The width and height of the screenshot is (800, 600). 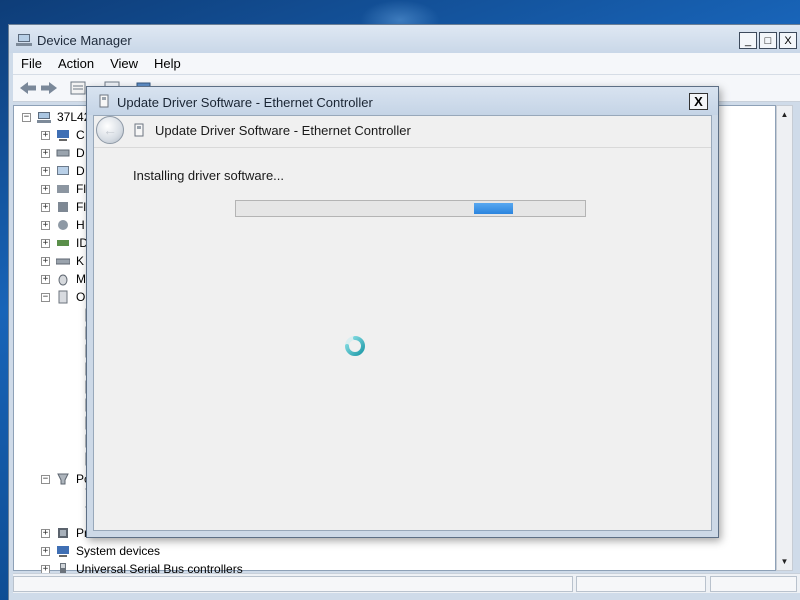 I want to click on status-bar, so click(x=406, y=583).